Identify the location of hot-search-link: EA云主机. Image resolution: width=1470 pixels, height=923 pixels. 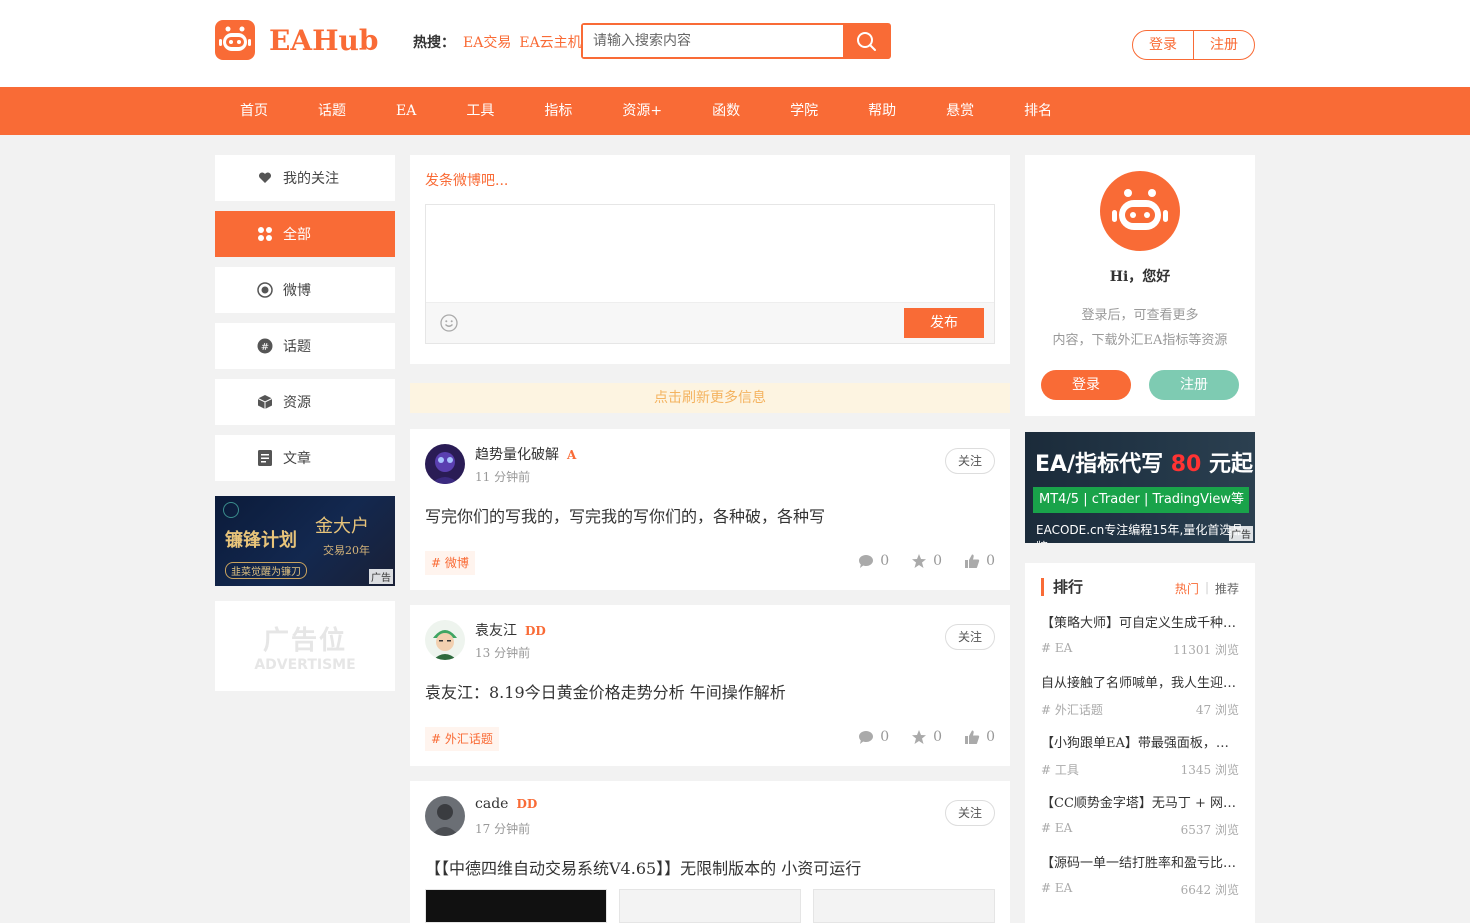
(550, 42).